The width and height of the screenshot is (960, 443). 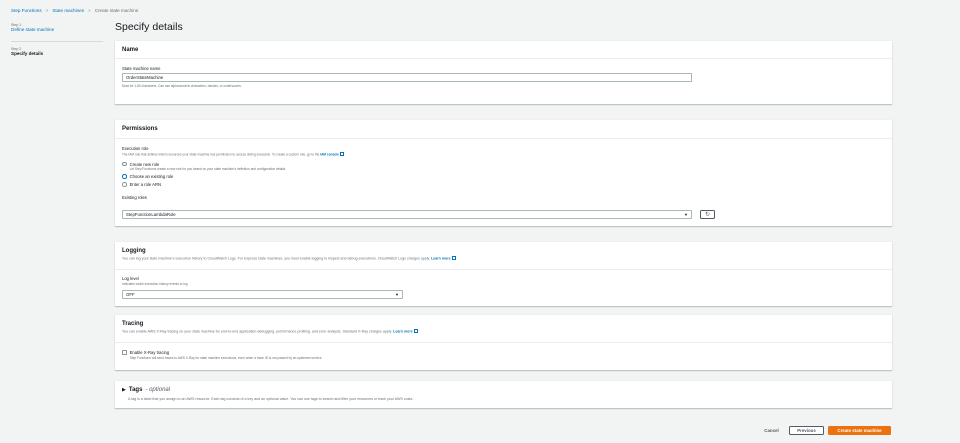 What do you see at coordinates (133, 324) in the screenshot?
I see `panel-title: Tracing` at bounding box center [133, 324].